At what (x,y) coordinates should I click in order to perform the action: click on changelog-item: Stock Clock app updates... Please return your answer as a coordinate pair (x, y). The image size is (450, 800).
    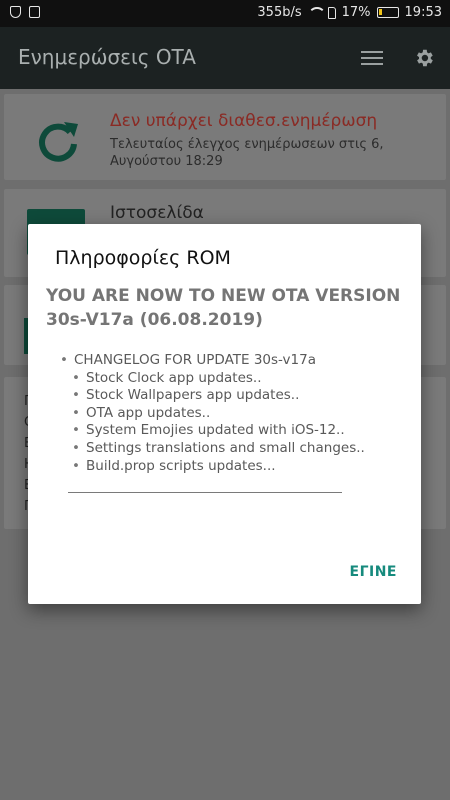
    Looking at the image, I should click on (174, 377).